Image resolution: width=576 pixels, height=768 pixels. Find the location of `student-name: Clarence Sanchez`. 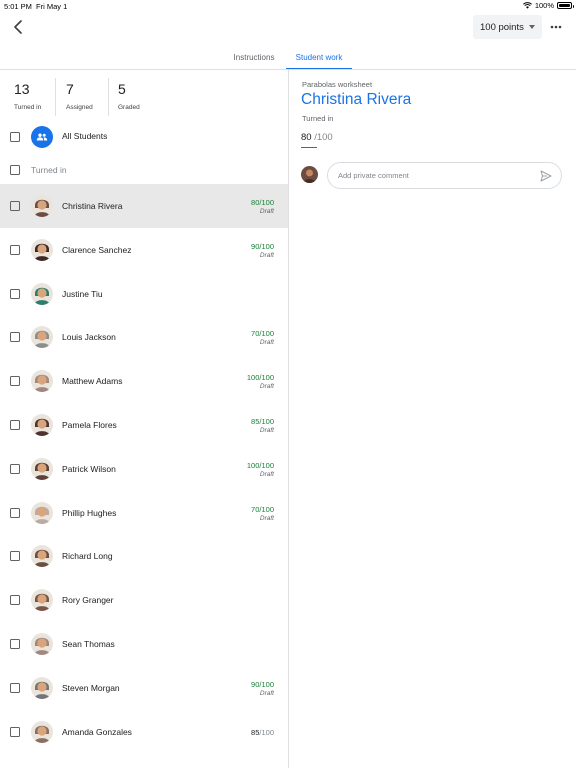

student-name: Clarence Sanchez is located at coordinates (97, 249).